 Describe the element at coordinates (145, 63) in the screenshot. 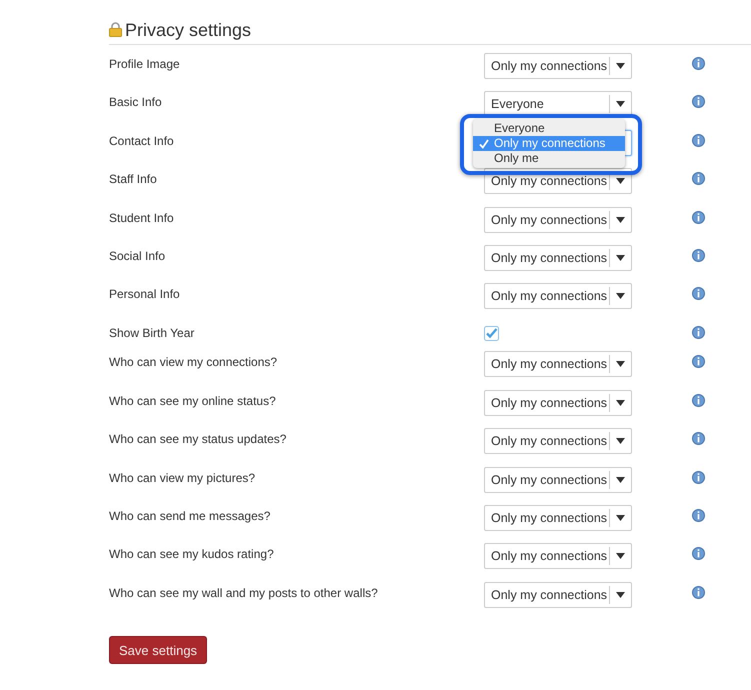

I see `setting-label: Profile Image` at that location.